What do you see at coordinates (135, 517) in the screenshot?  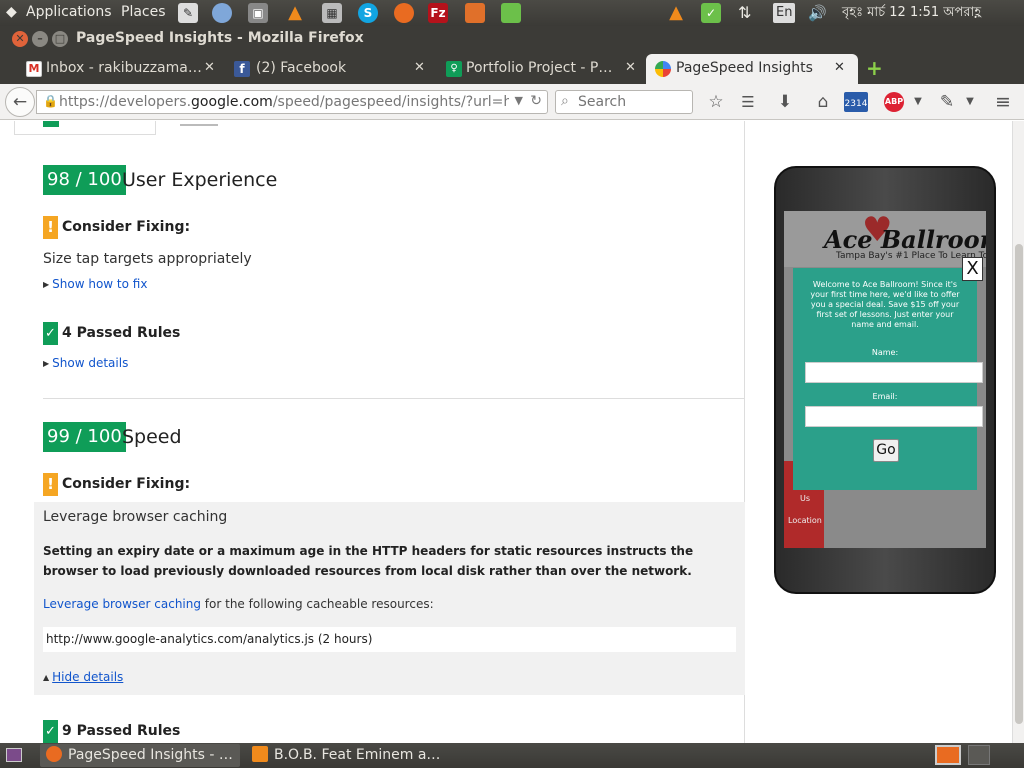 I see `speed-rule-browser-caching: Leverage browser caching` at bounding box center [135, 517].